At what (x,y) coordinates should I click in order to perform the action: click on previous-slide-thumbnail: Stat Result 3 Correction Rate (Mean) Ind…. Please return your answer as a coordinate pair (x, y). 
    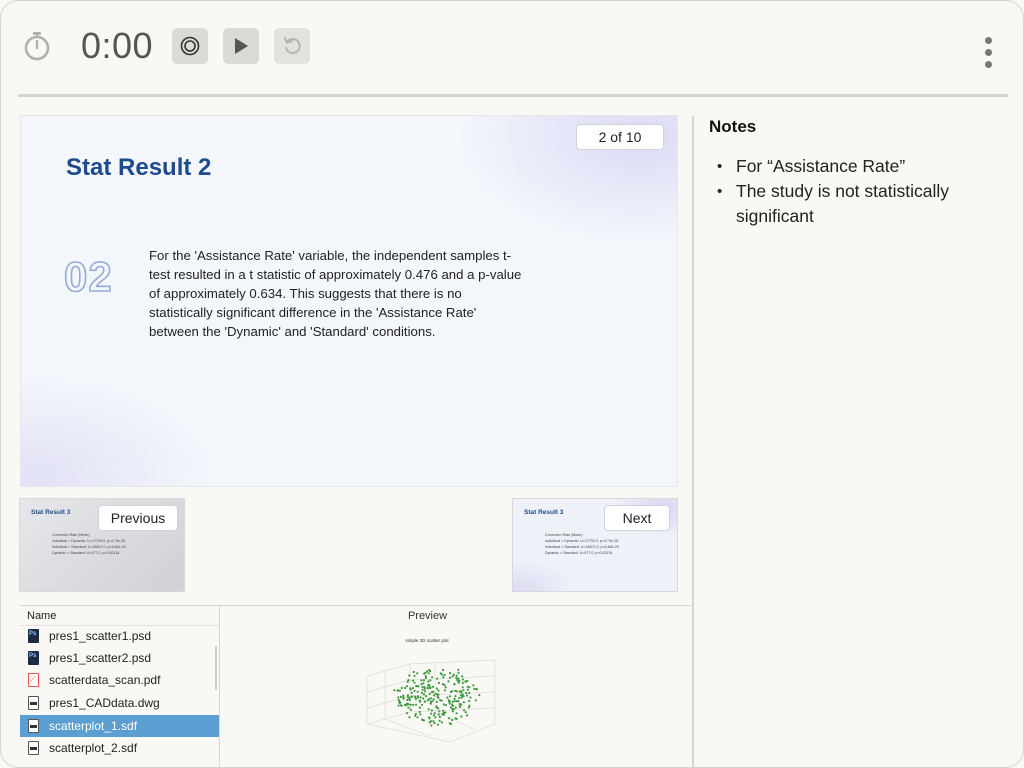
    Looking at the image, I should click on (102, 545).